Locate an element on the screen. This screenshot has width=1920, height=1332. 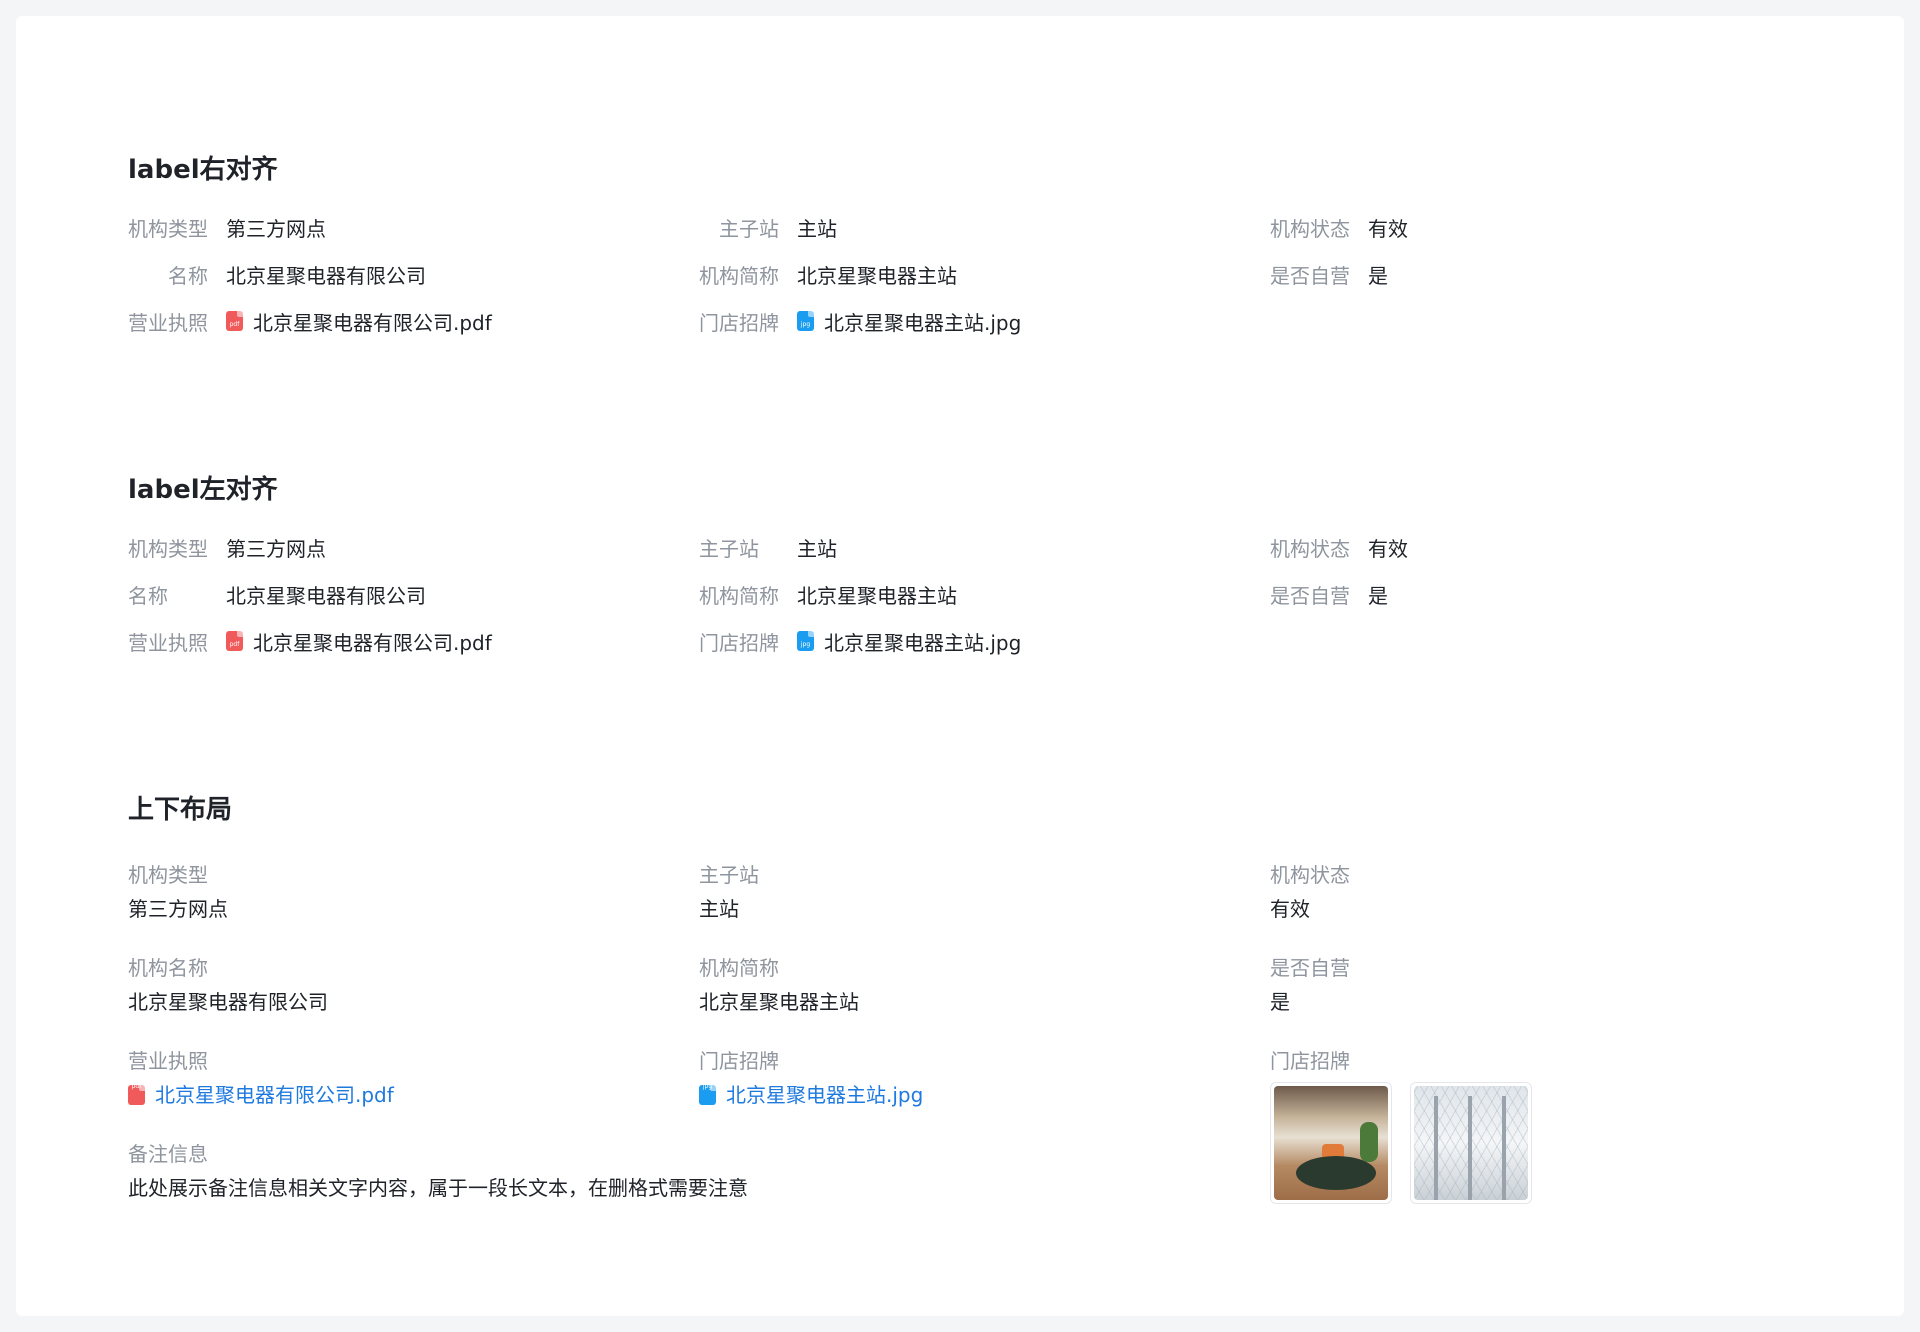
vfield-org-type: 机构类型 第三方网点 is located at coordinates (178, 892).